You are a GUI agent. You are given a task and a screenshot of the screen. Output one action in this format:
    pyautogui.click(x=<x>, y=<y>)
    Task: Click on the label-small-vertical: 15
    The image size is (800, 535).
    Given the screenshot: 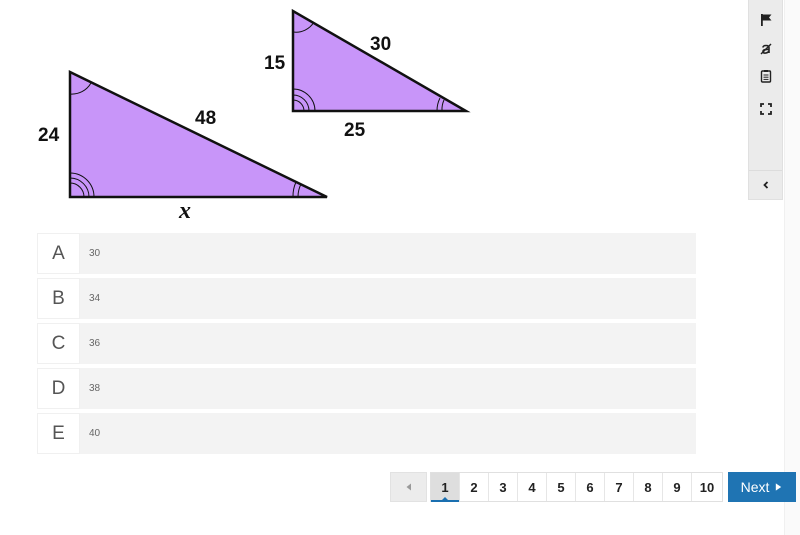 What is the action you would take?
    pyautogui.click(x=275, y=63)
    